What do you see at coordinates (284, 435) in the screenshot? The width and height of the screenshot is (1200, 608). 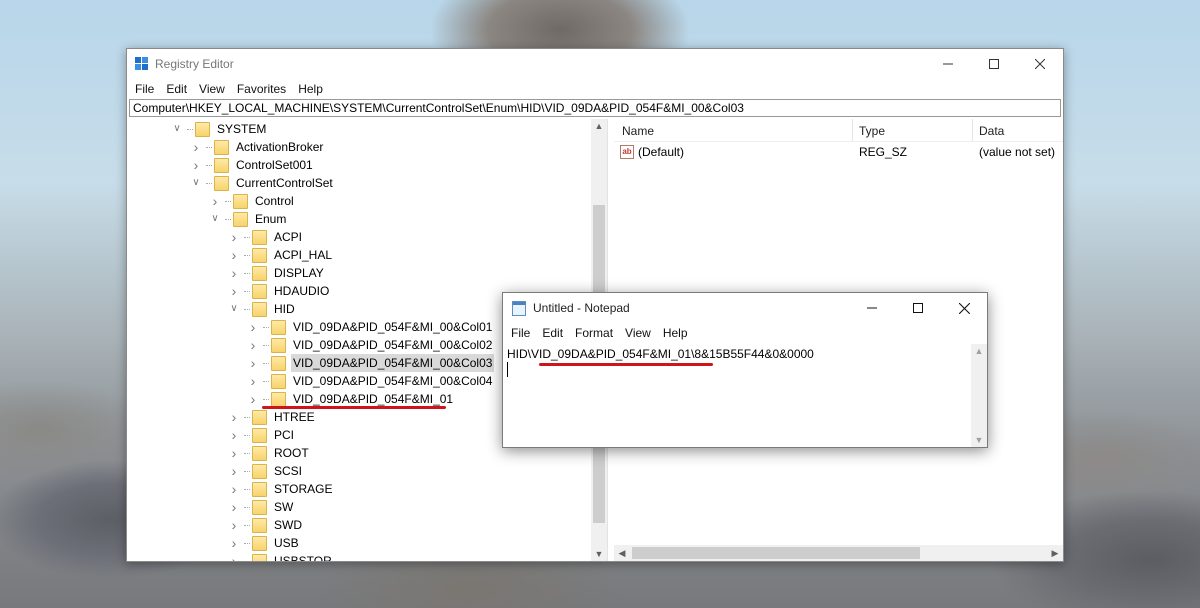 I see `tree-item-label: PCI` at bounding box center [284, 435].